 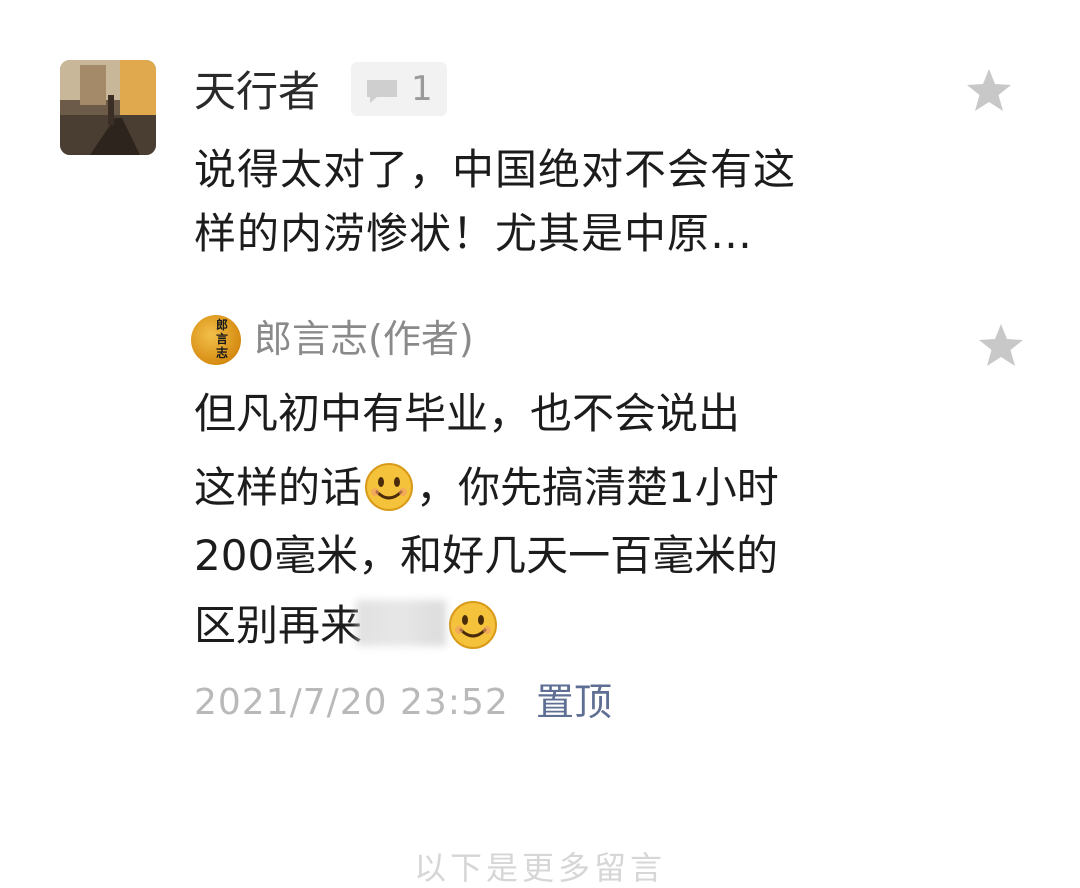 I want to click on reply-count: 1, so click(x=422, y=89).